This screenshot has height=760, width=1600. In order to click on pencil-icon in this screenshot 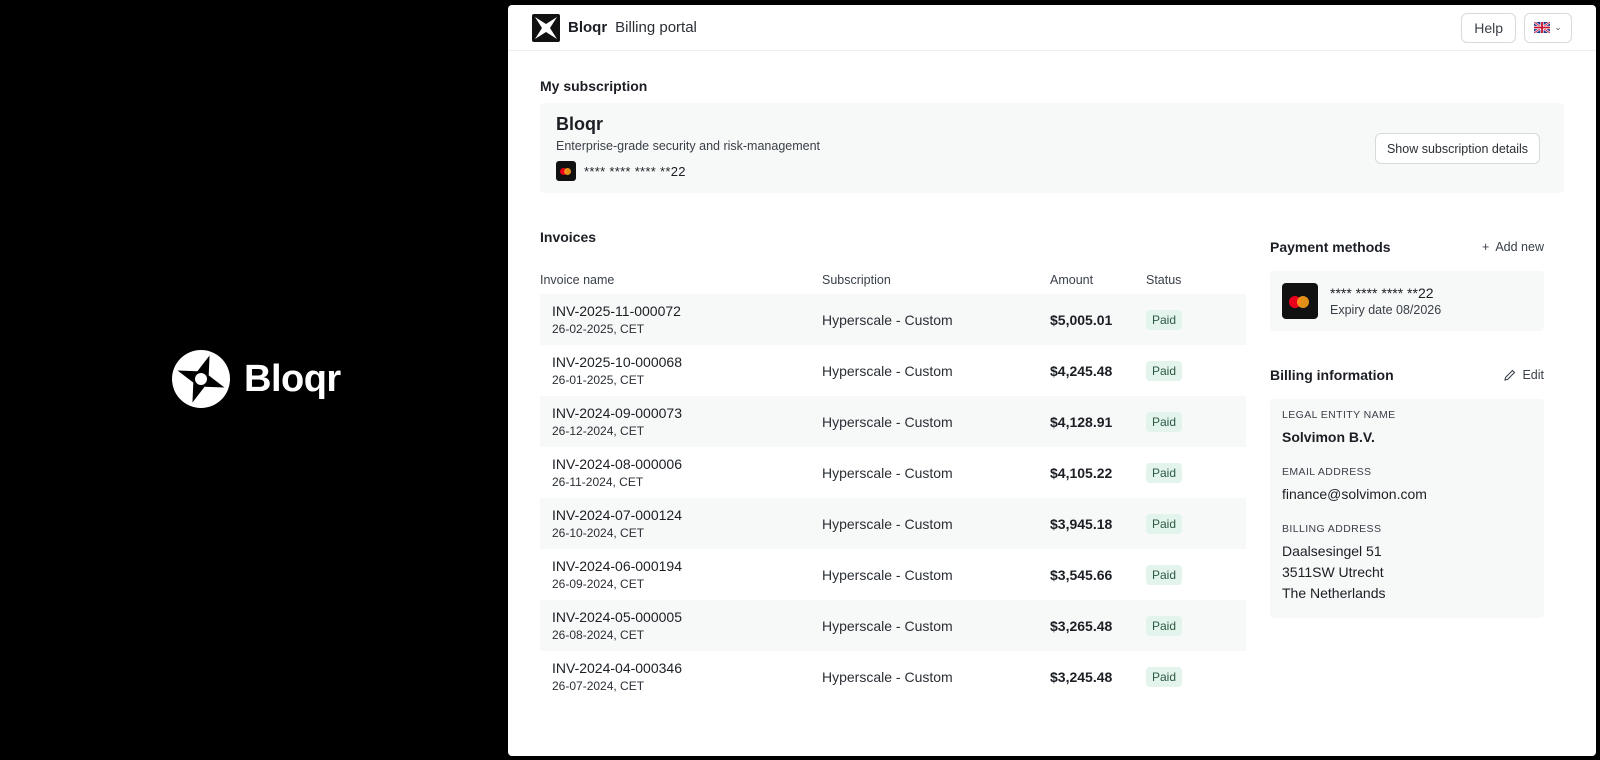, I will do `click(1510, 375)`.